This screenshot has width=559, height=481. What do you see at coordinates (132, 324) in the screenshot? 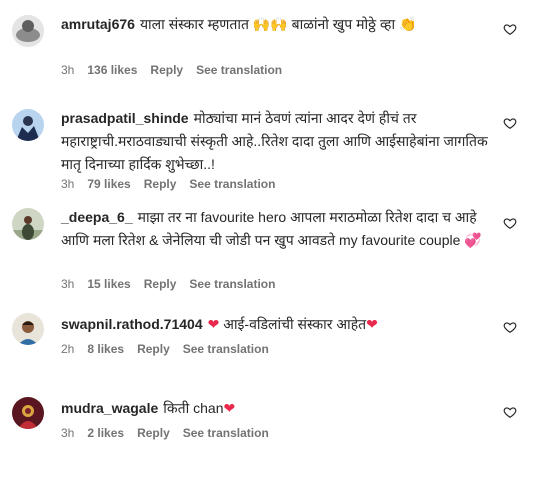
I see `comment-username: swapnil.rathod.71404` at bounding box center [132, 324].